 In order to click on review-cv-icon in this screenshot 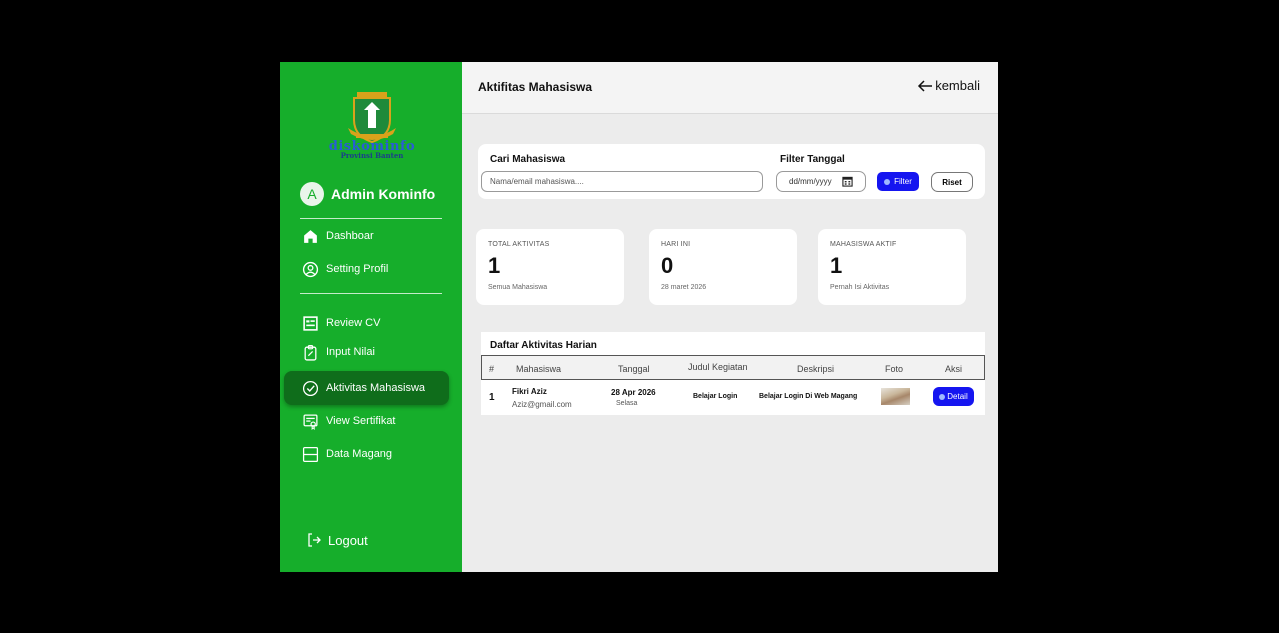, I will do `click(310, 323)`.